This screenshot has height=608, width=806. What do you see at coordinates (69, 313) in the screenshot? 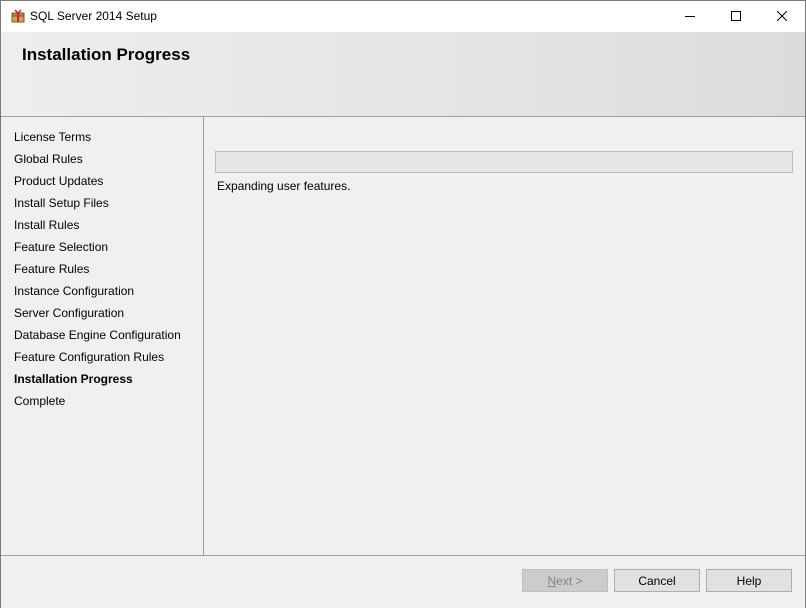
I see `nav-item-server-configuration: Server Configuration` at bounding box center [69, 313].